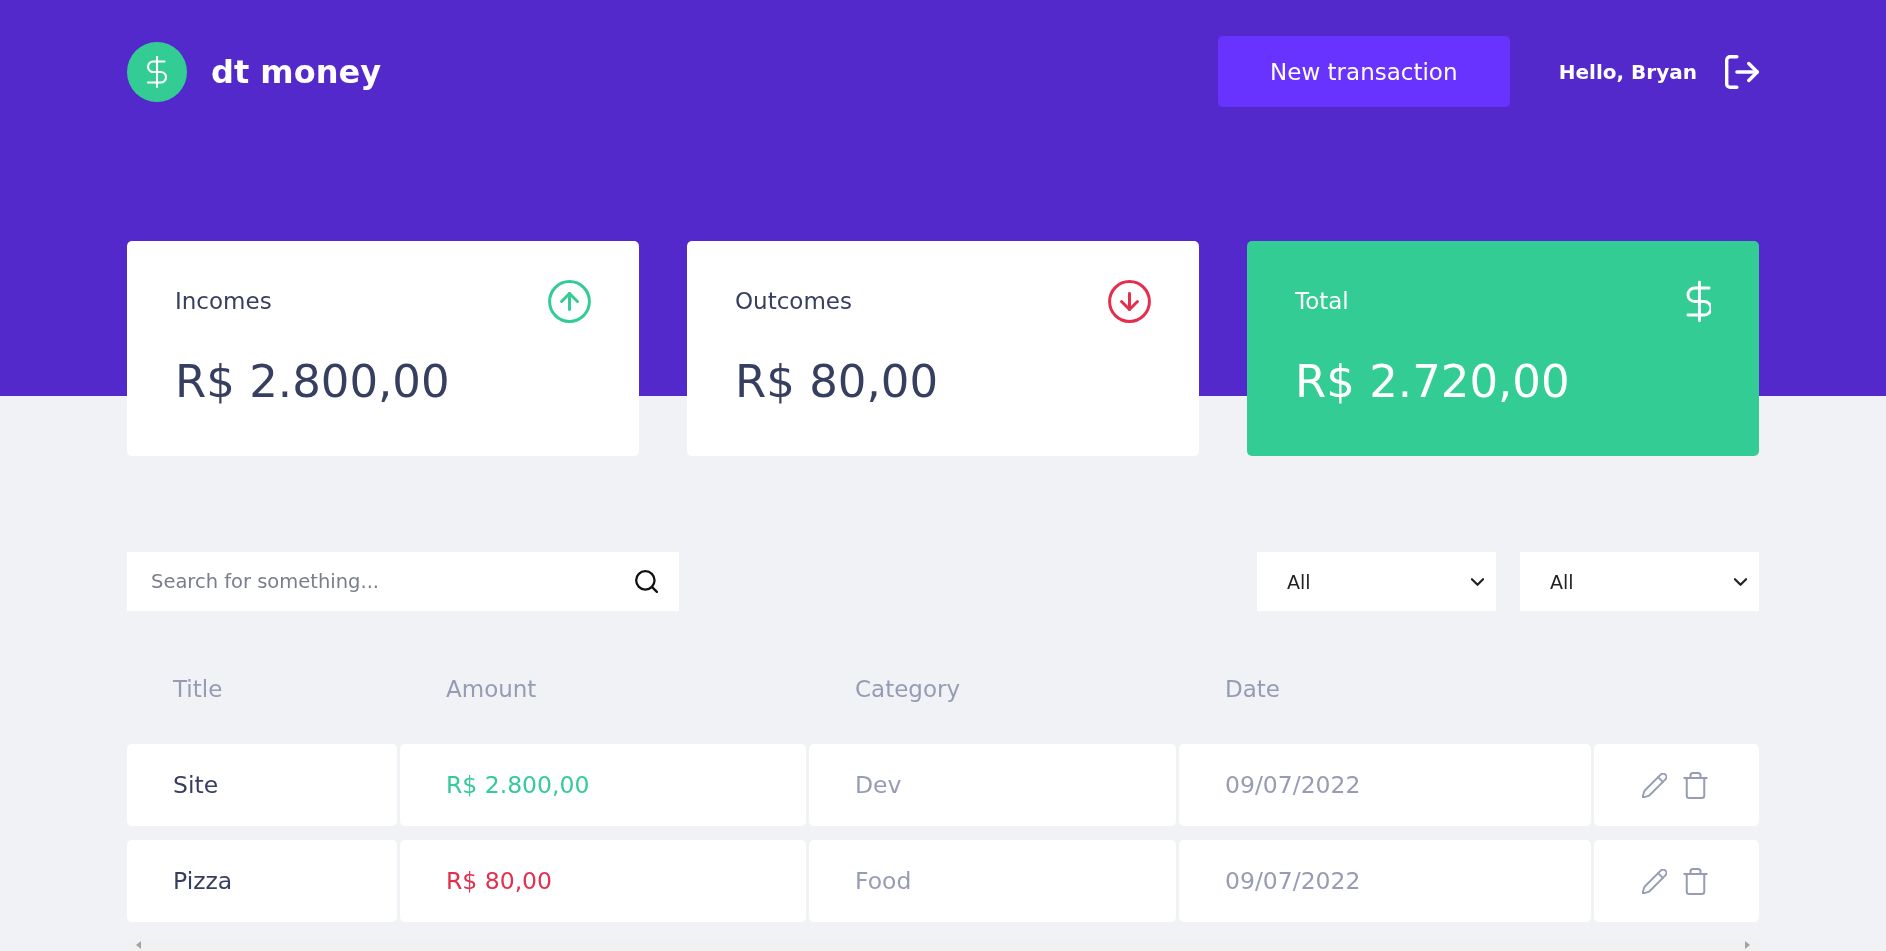 The width and height of the screenshot is (1886, 951). Describe the element at coordinates (646, 581) in the screenshot. I see `search-icon` at that location.